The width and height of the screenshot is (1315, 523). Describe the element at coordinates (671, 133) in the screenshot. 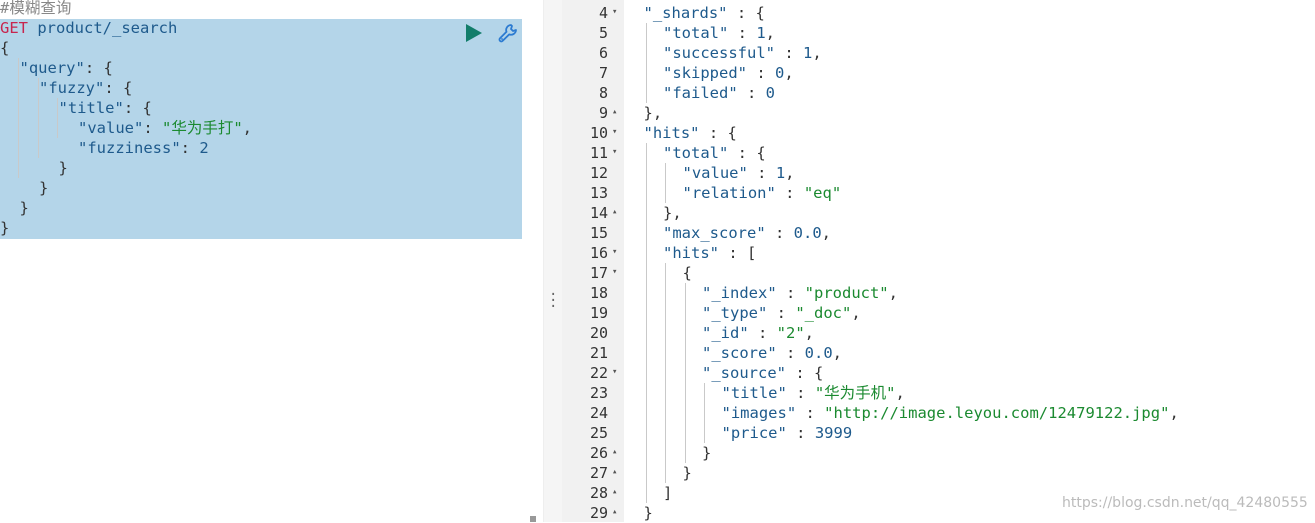

I see `token-key: "hits"` at that location.